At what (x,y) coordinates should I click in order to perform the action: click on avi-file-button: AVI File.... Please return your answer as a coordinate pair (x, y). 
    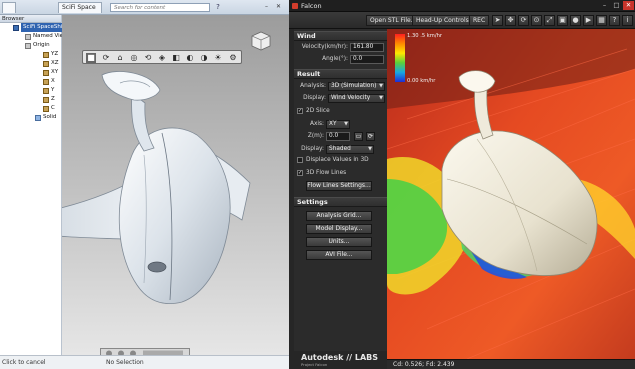
    Looking at the image, I should click on (339, 255).